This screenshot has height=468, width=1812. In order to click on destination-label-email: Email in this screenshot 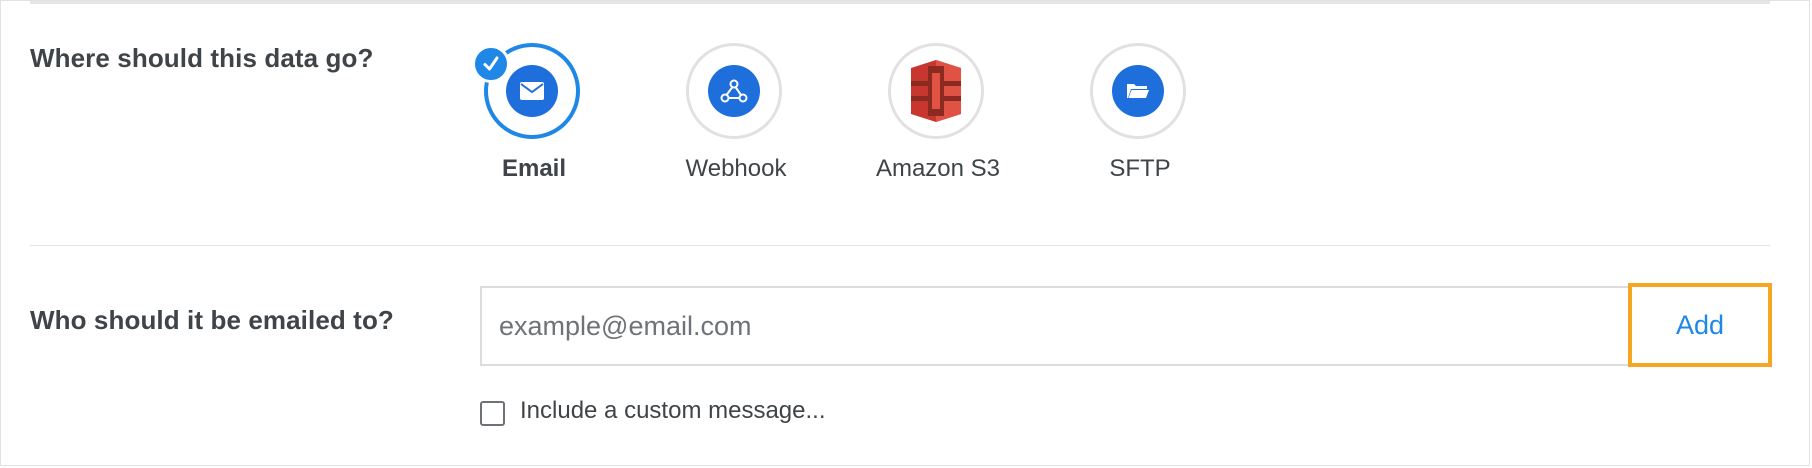, I will do `click(534, 168)`.